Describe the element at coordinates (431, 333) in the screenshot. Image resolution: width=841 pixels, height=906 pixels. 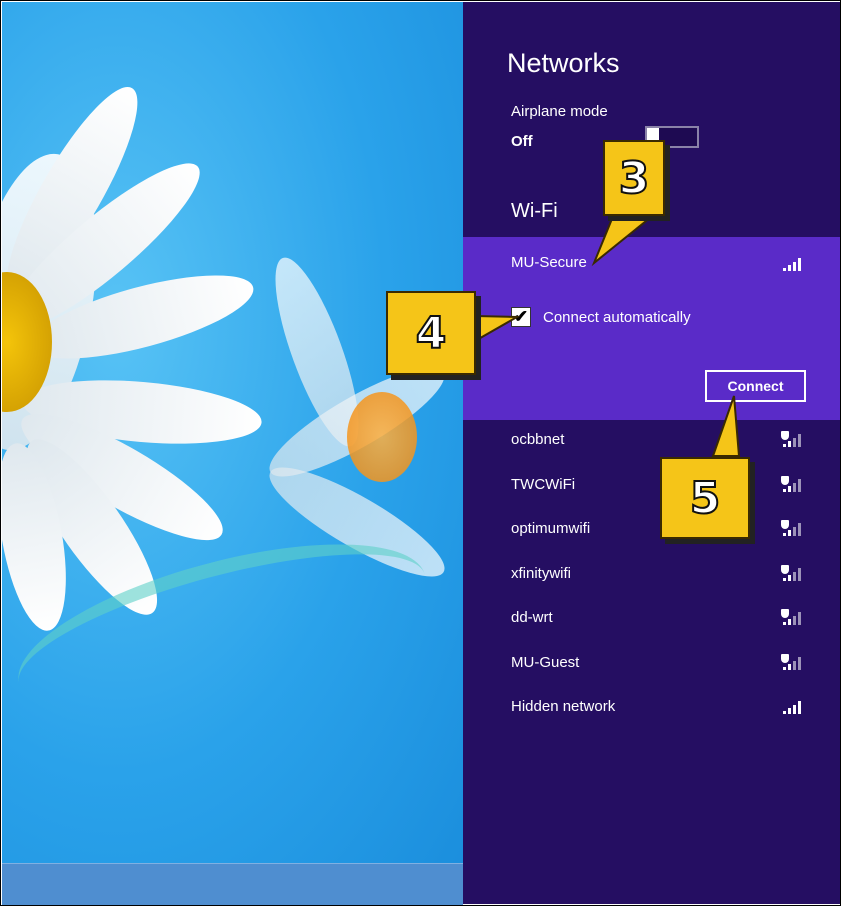
I see `callout-4: 4` at that location.